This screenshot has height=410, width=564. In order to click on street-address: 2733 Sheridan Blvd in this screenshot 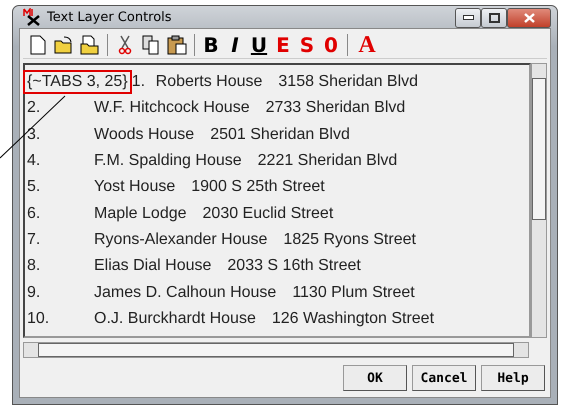, I will do `click(336, 108)`.